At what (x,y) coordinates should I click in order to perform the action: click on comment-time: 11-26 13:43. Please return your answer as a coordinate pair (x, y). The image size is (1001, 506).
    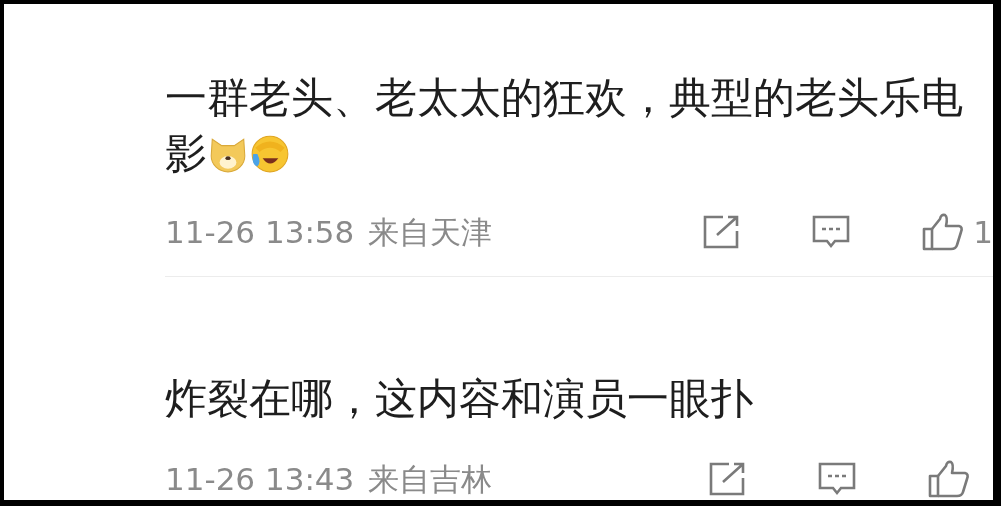
    Looking at the image, I should click on (260, 479).